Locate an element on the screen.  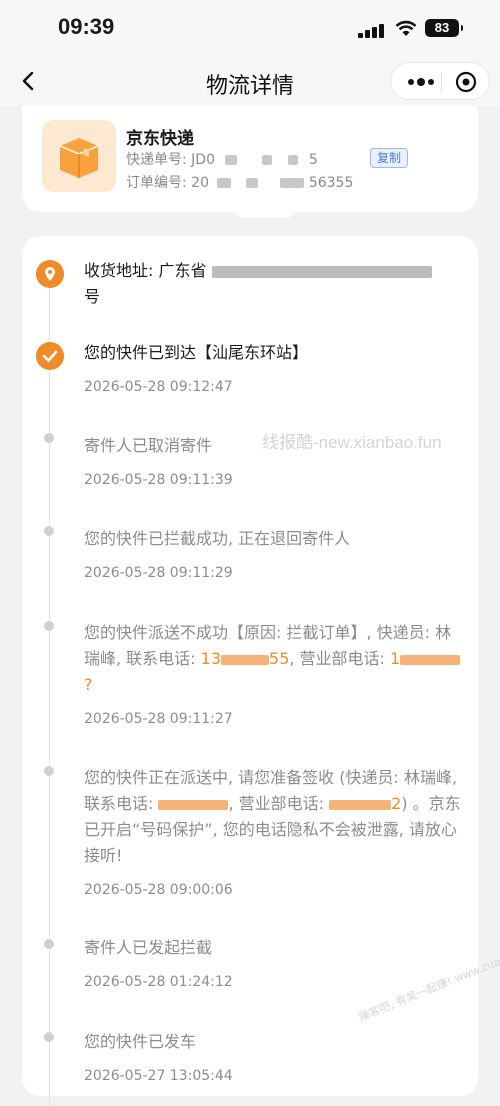
close-target-icon is located at coordinates (466, 82).